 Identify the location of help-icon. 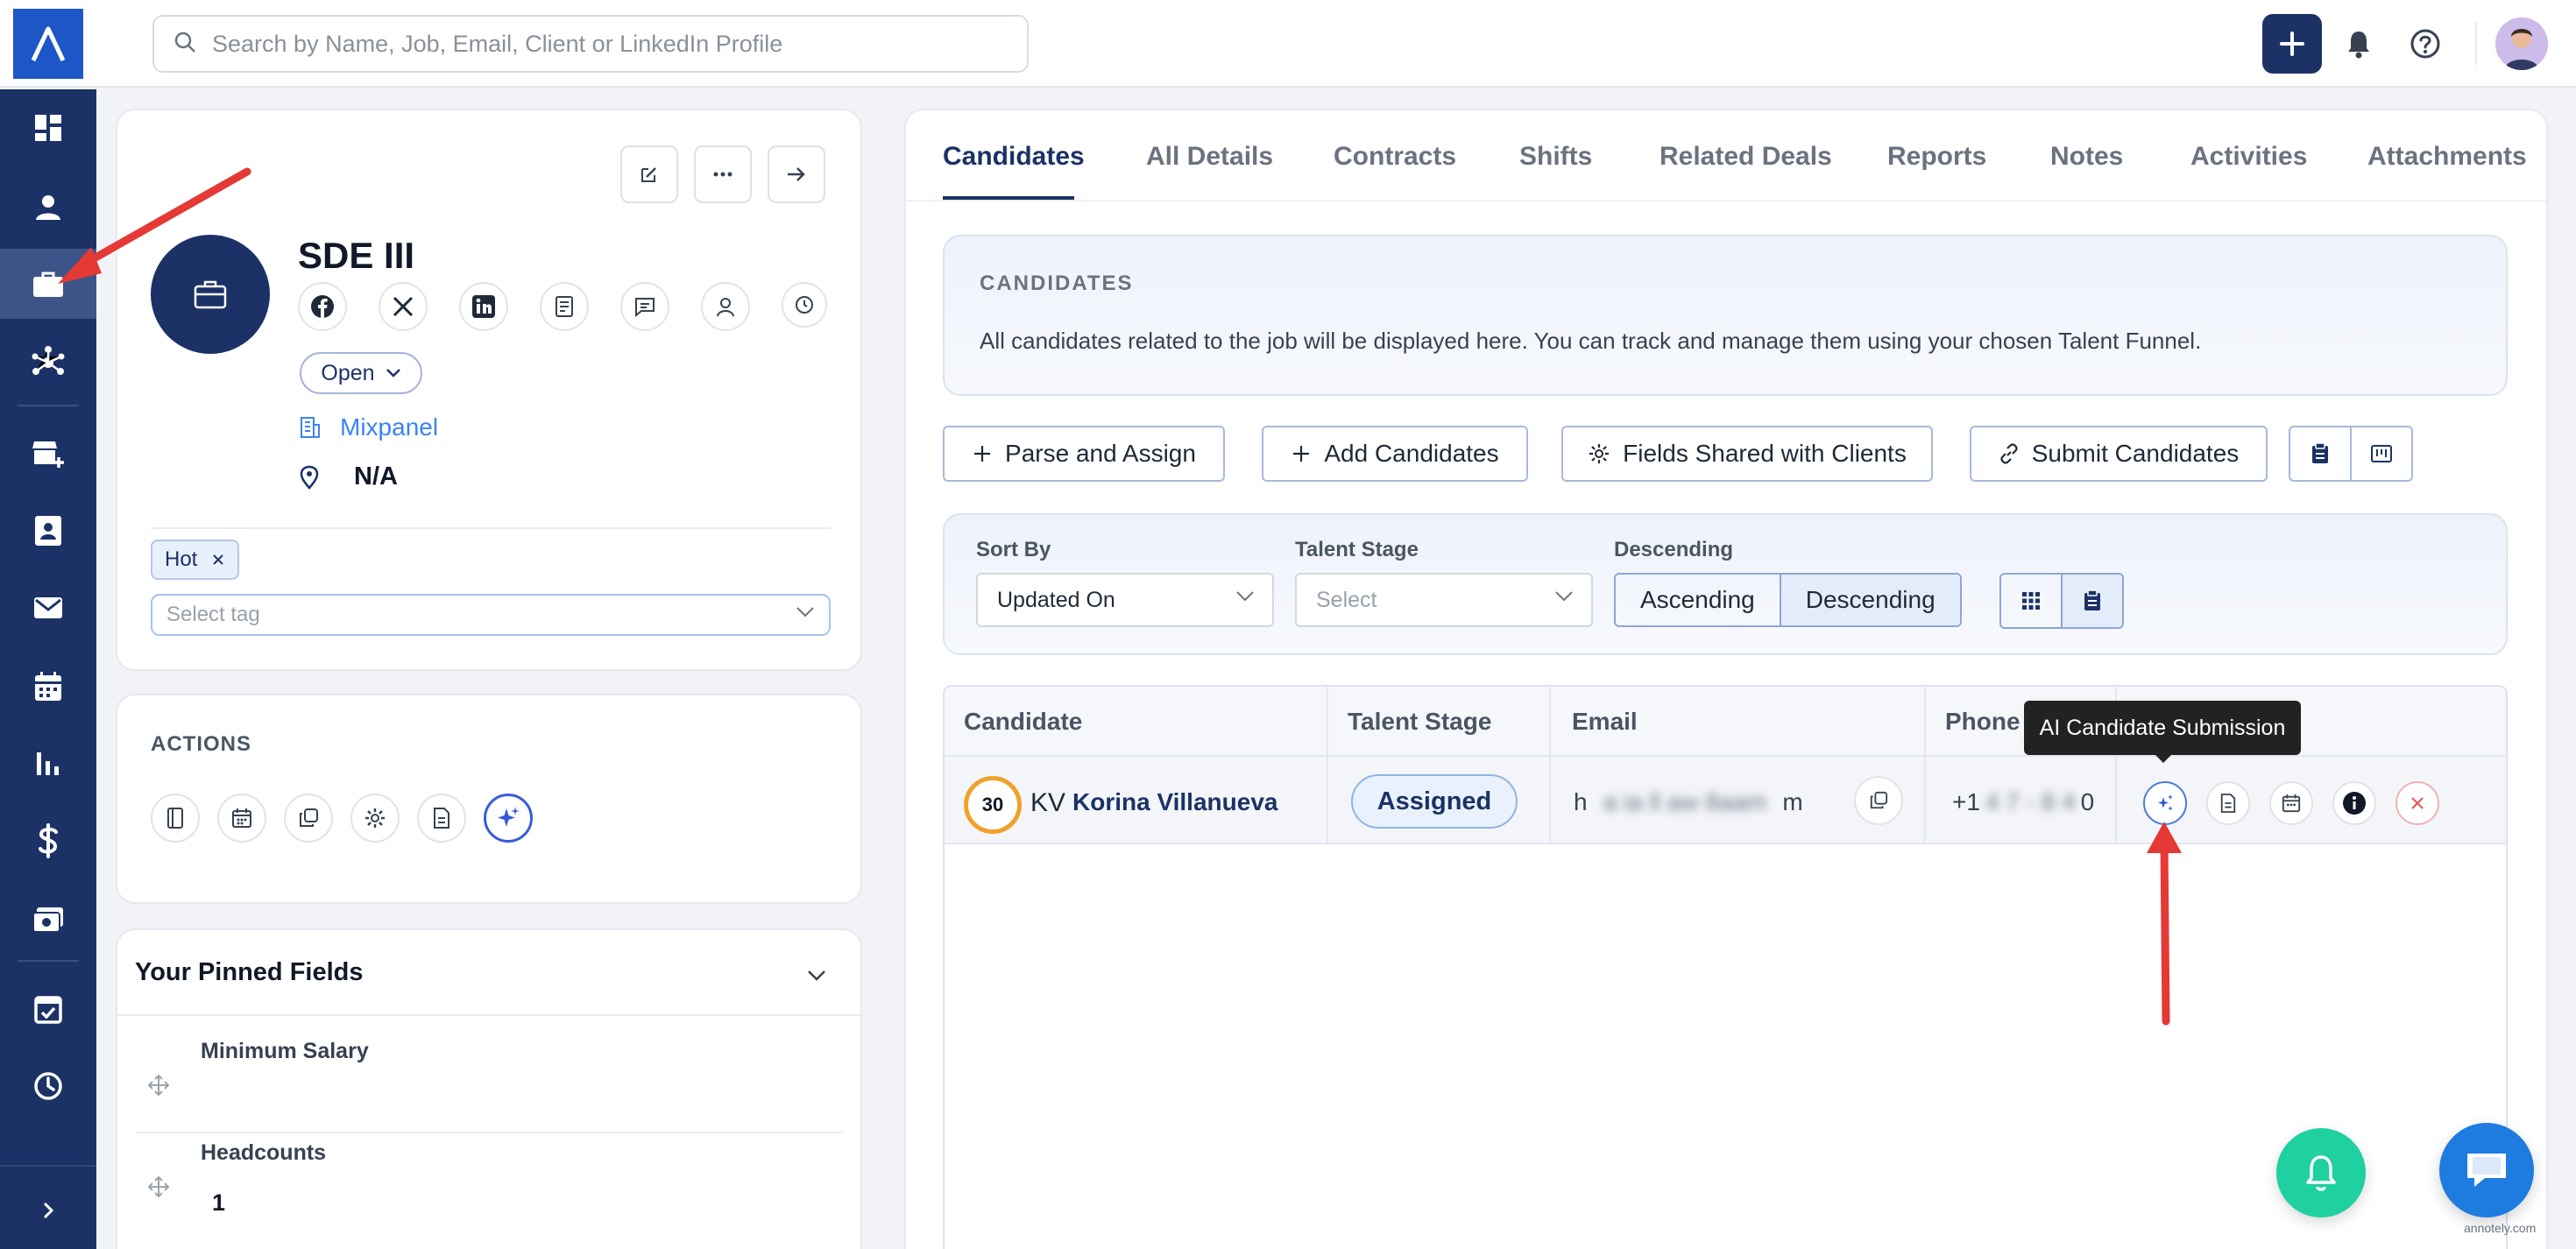
(2425, 43).